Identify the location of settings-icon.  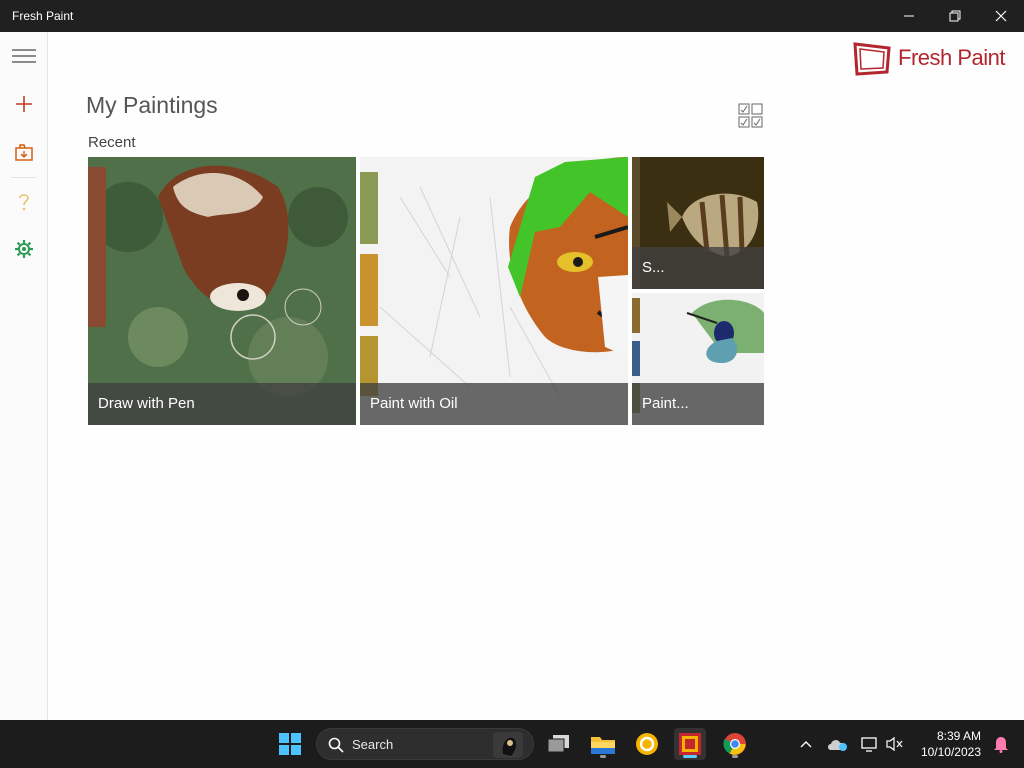
(23, 249).